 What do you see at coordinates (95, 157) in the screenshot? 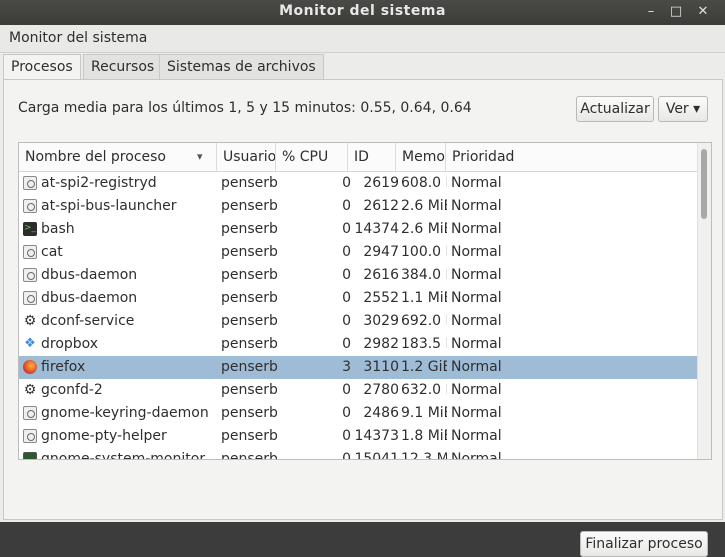
I see `column-label-name: Nombre del proceso` at bounding box center [95, 157].